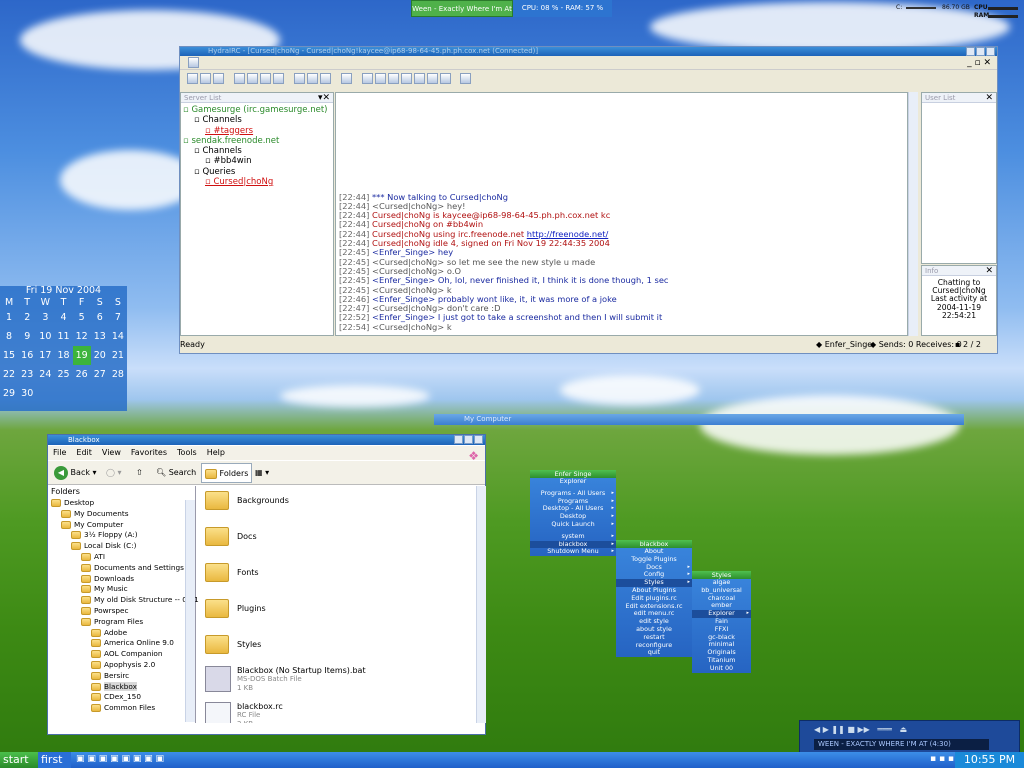 The width and height of the screenshot is (1024, 768). What do you see at coordinates (216, 452) in the screenshot?
I see `menu-help: Help` at bounding box center [216, 452].